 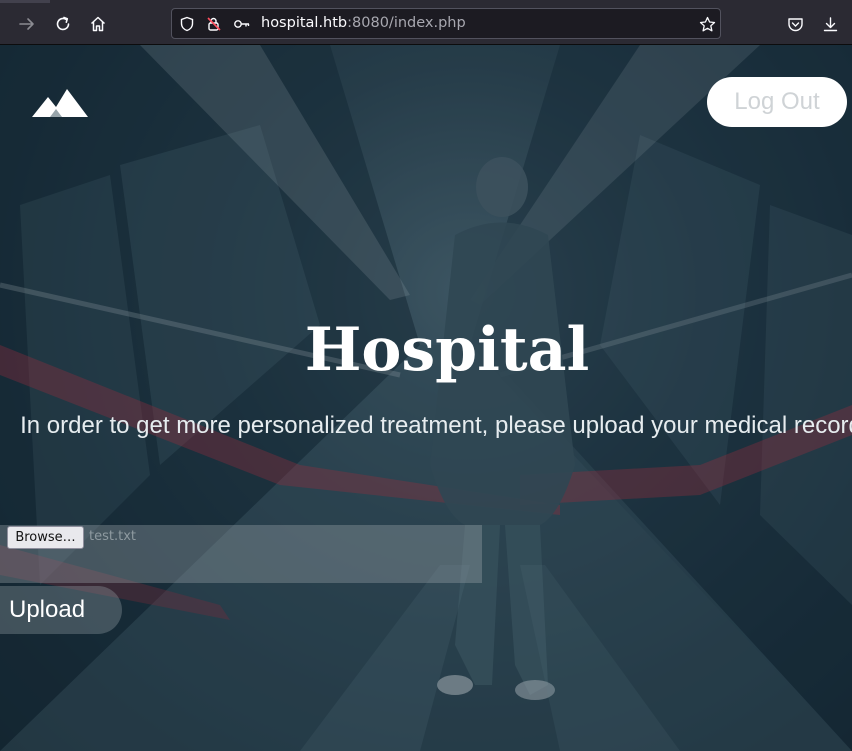 What do you see at coordinates (98, 24) in the screenshot?
I see `home-icon` at bounding box center [98, 24].